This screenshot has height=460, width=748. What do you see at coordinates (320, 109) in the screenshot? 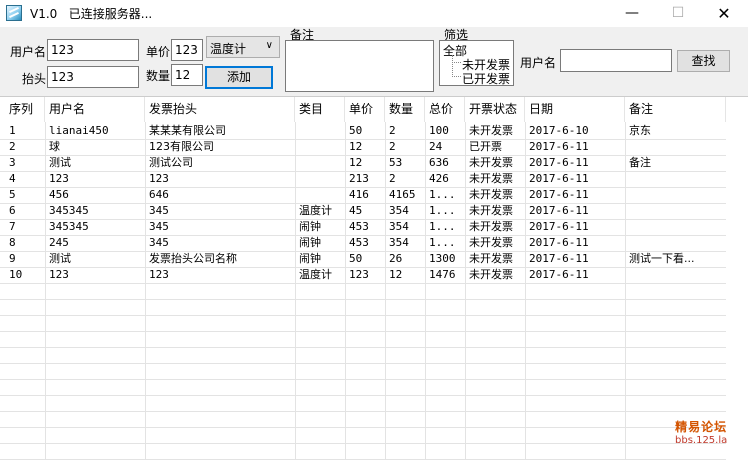
I see `column-header: 类目` at bounding box center [320, 109].